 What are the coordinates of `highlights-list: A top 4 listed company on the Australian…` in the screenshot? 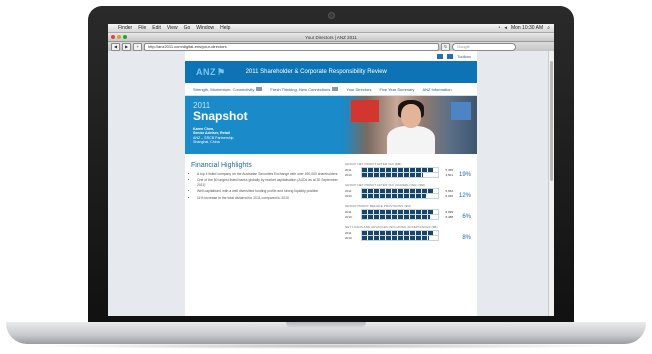 It's located at (265, 186).